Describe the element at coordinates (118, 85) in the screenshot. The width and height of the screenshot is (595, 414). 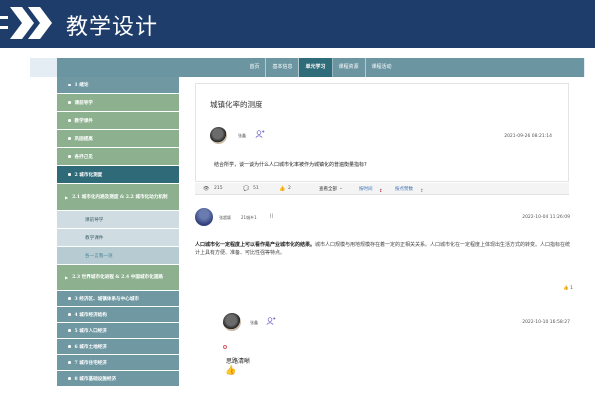
I see `sidebar-item-intro: 1 绪论` at that location.